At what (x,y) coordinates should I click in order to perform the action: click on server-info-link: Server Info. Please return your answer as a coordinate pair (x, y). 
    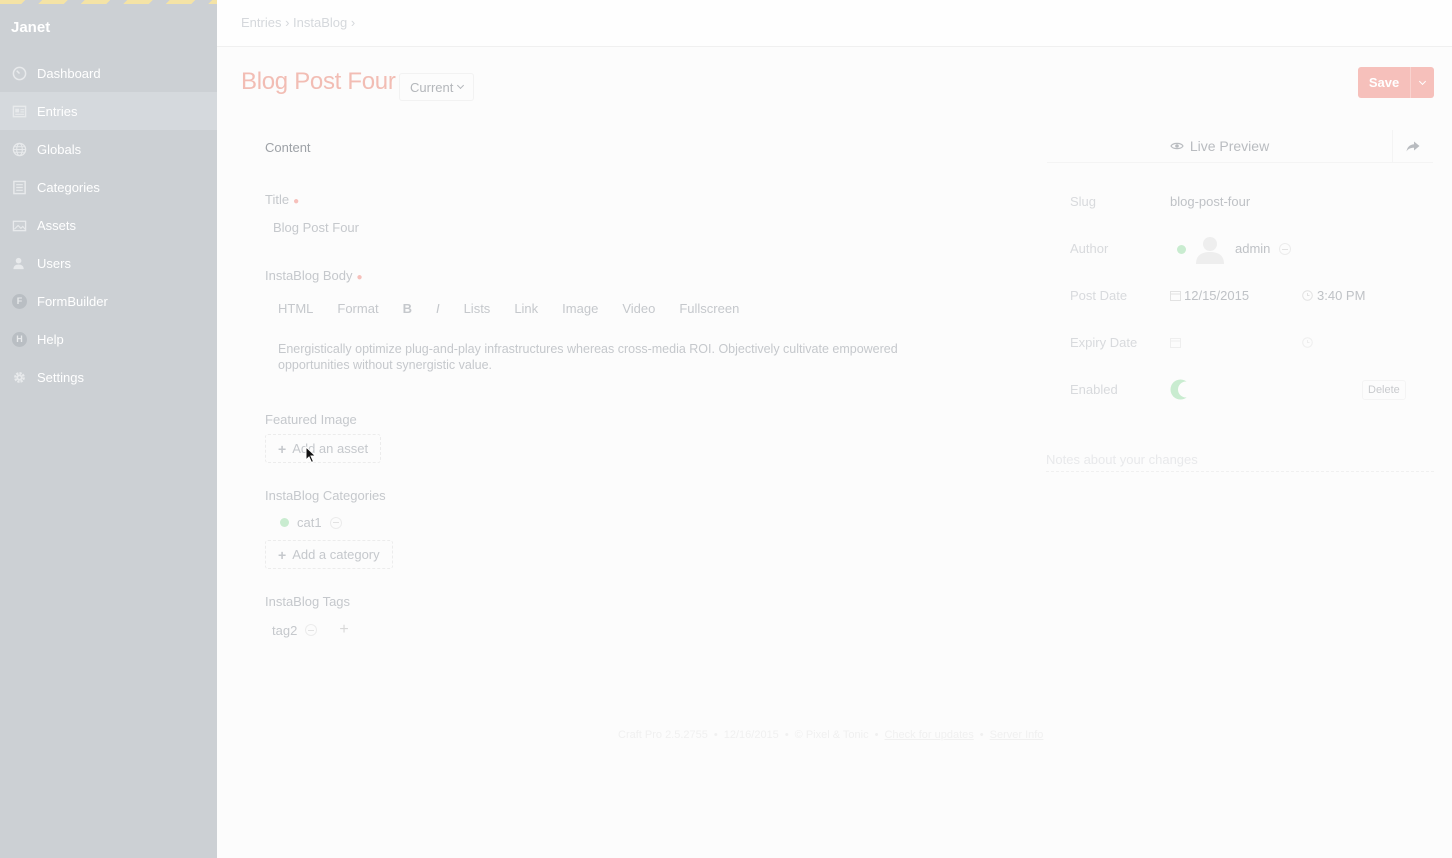
    Looking at the image, I should click on (1017, 735).